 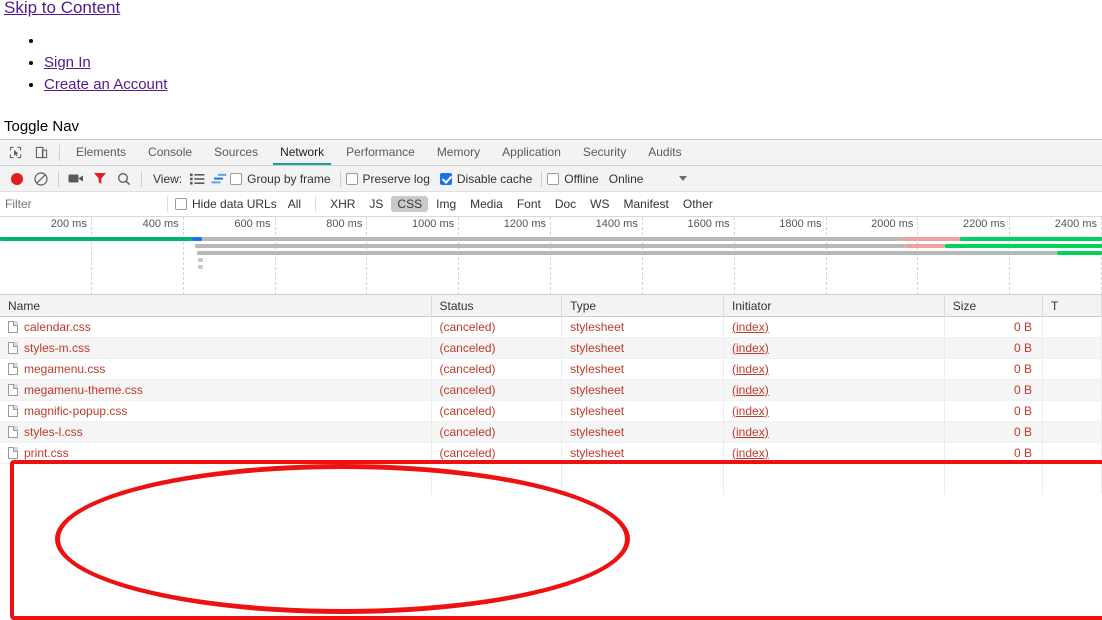 I want to click on filter-input, so click(x=80, y=204).